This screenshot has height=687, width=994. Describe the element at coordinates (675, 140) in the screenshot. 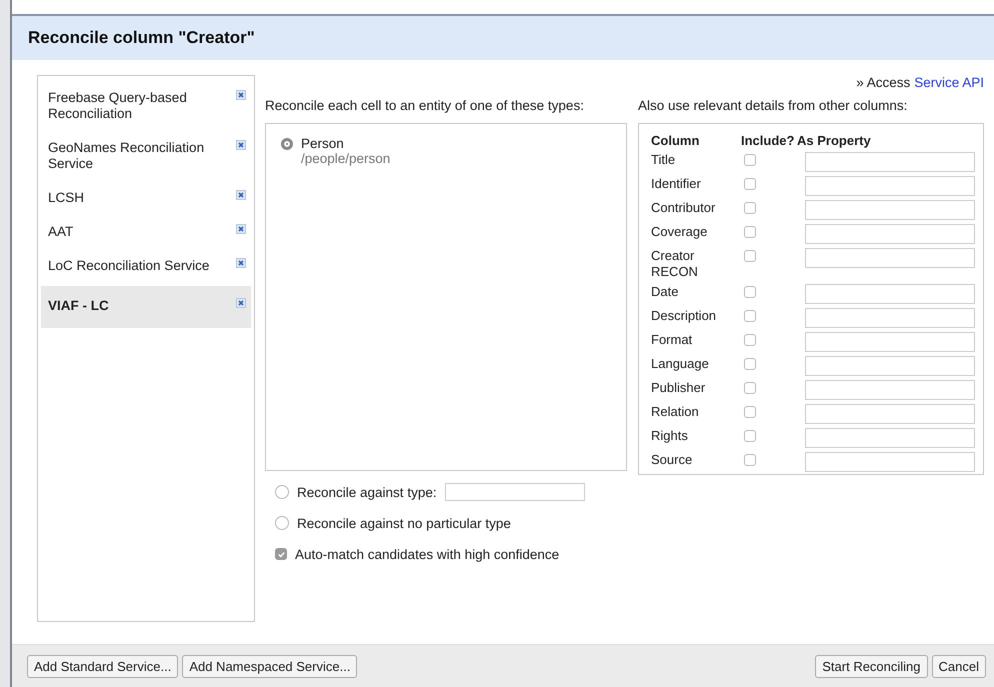

I see `column-header: Column` at that location.